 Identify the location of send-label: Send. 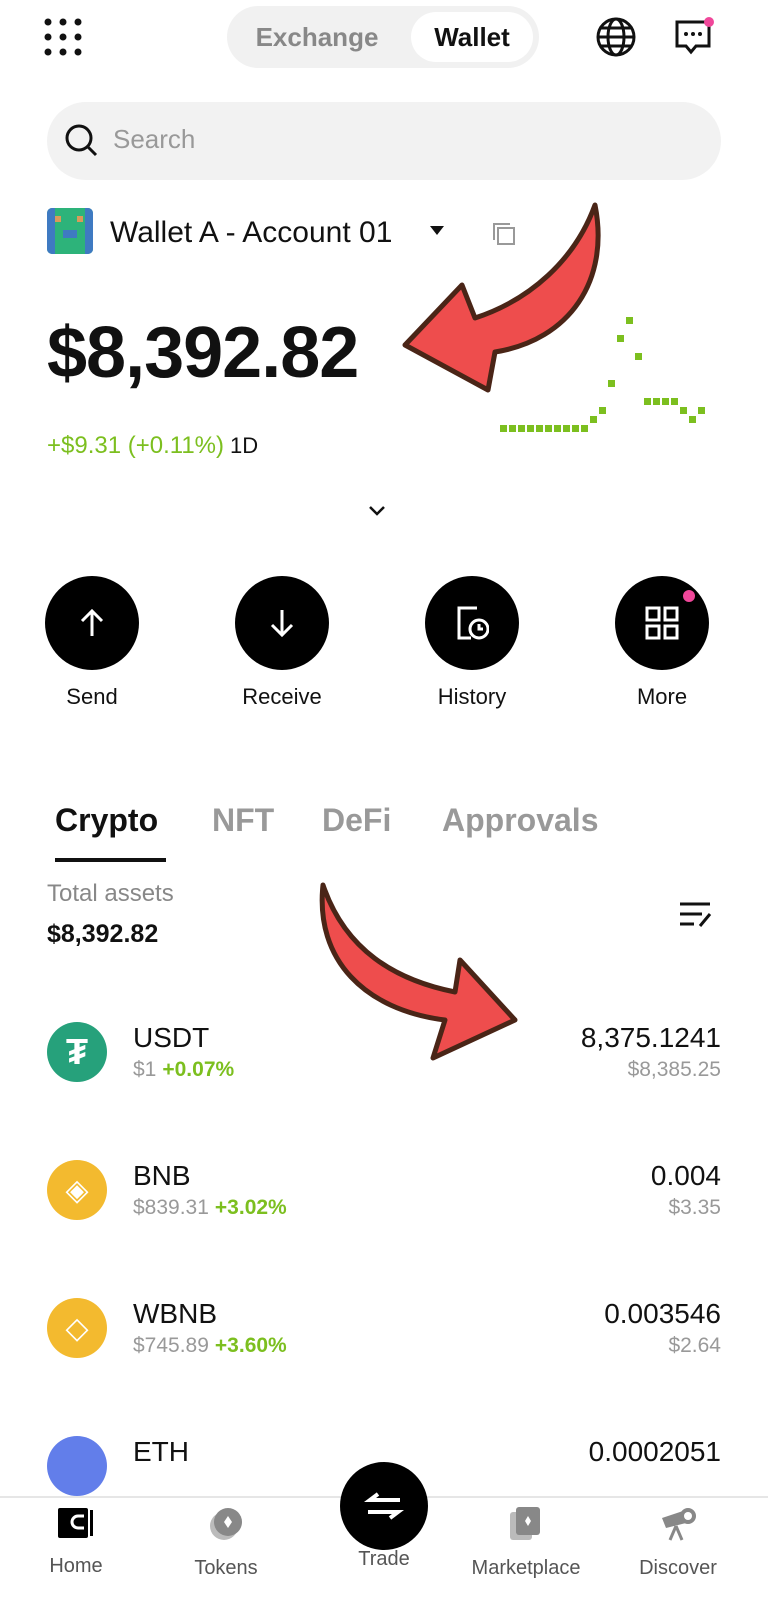
(92, 696).